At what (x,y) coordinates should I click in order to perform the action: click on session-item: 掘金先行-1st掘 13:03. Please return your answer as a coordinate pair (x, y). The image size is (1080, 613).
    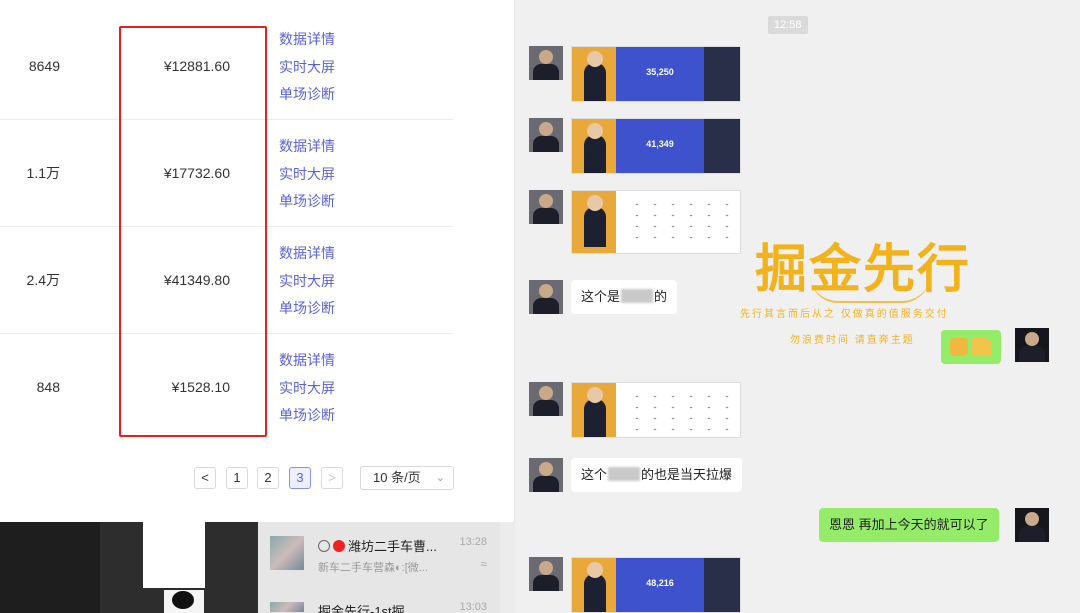
    Looking at the image, I should click on (379, 601).